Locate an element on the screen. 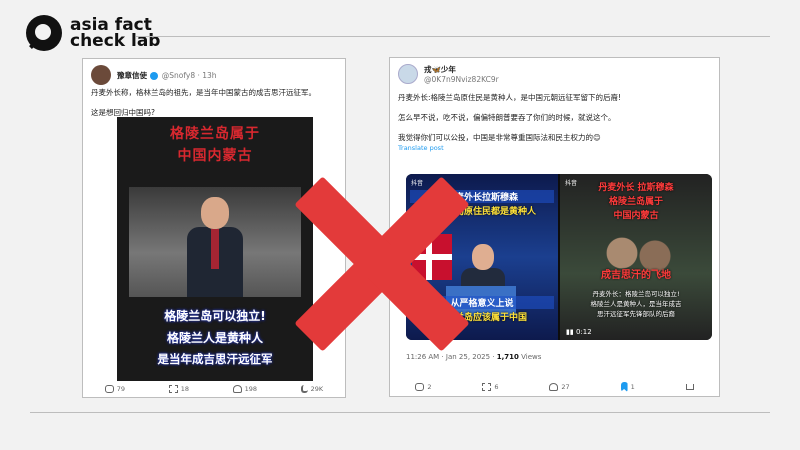 Image resolution: width=800 pixels, height=450 pixels. clip-b-title3: 中国内蒙古 is located at coordinates (636, 216).